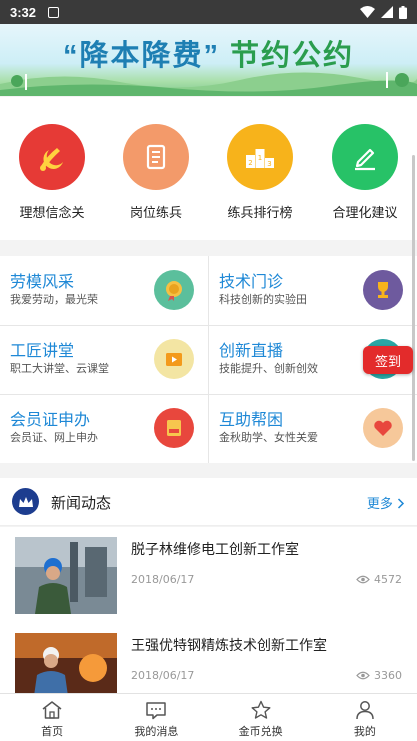  I want to click on quick-item-training-rank: 213 练兵排行榜, so click(260, 172).